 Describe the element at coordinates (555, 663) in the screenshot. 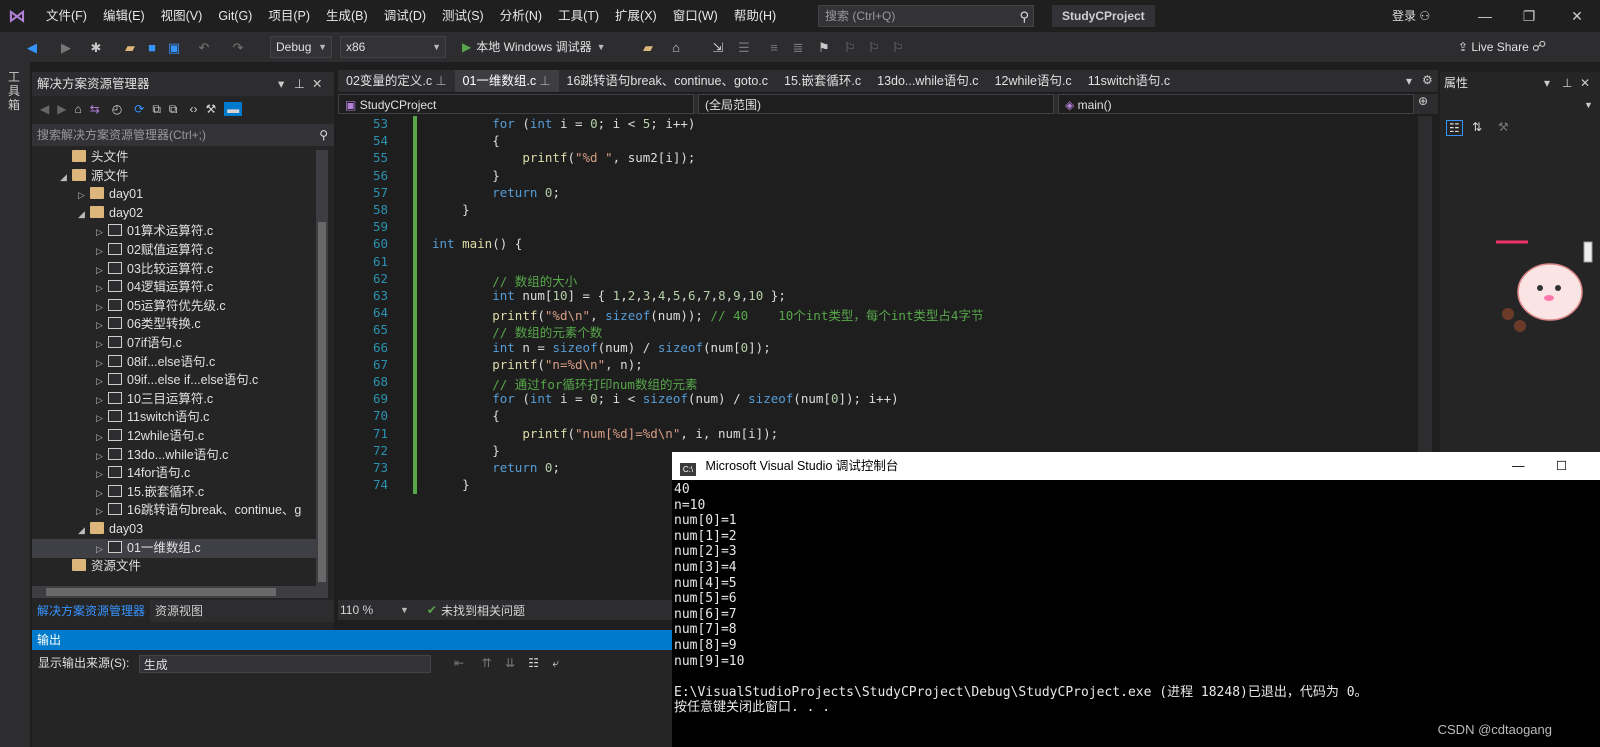

I see `word-wrap-icon: ⤶` at that location.